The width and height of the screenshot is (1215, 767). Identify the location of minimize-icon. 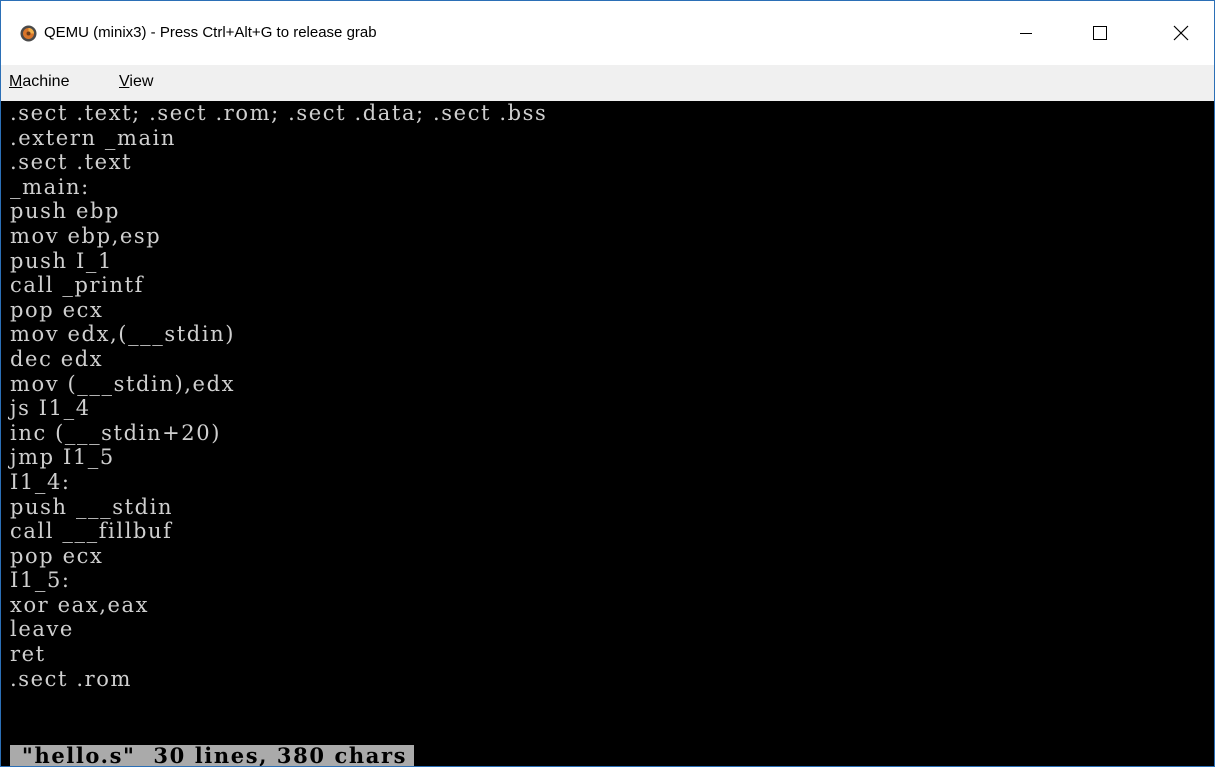
(1026, 33).